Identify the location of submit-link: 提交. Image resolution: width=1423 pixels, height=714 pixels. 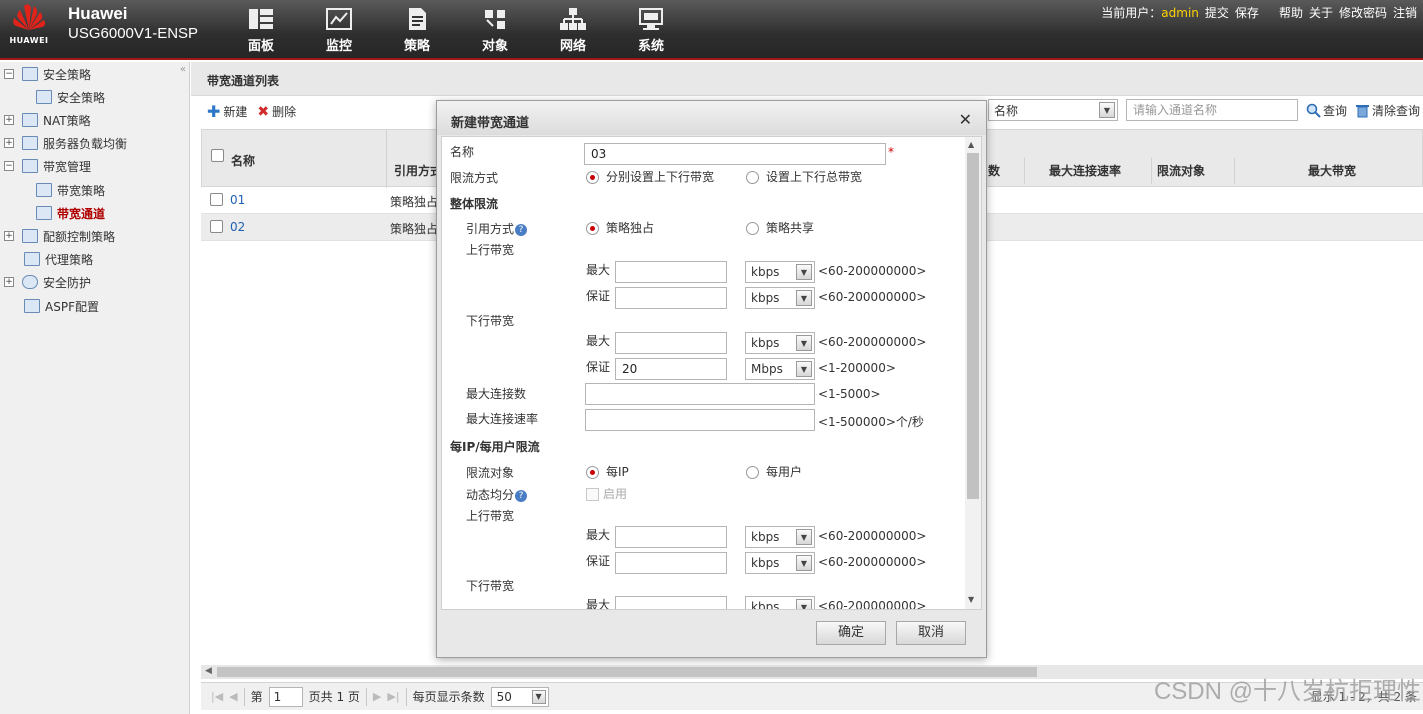
(1217, 12).